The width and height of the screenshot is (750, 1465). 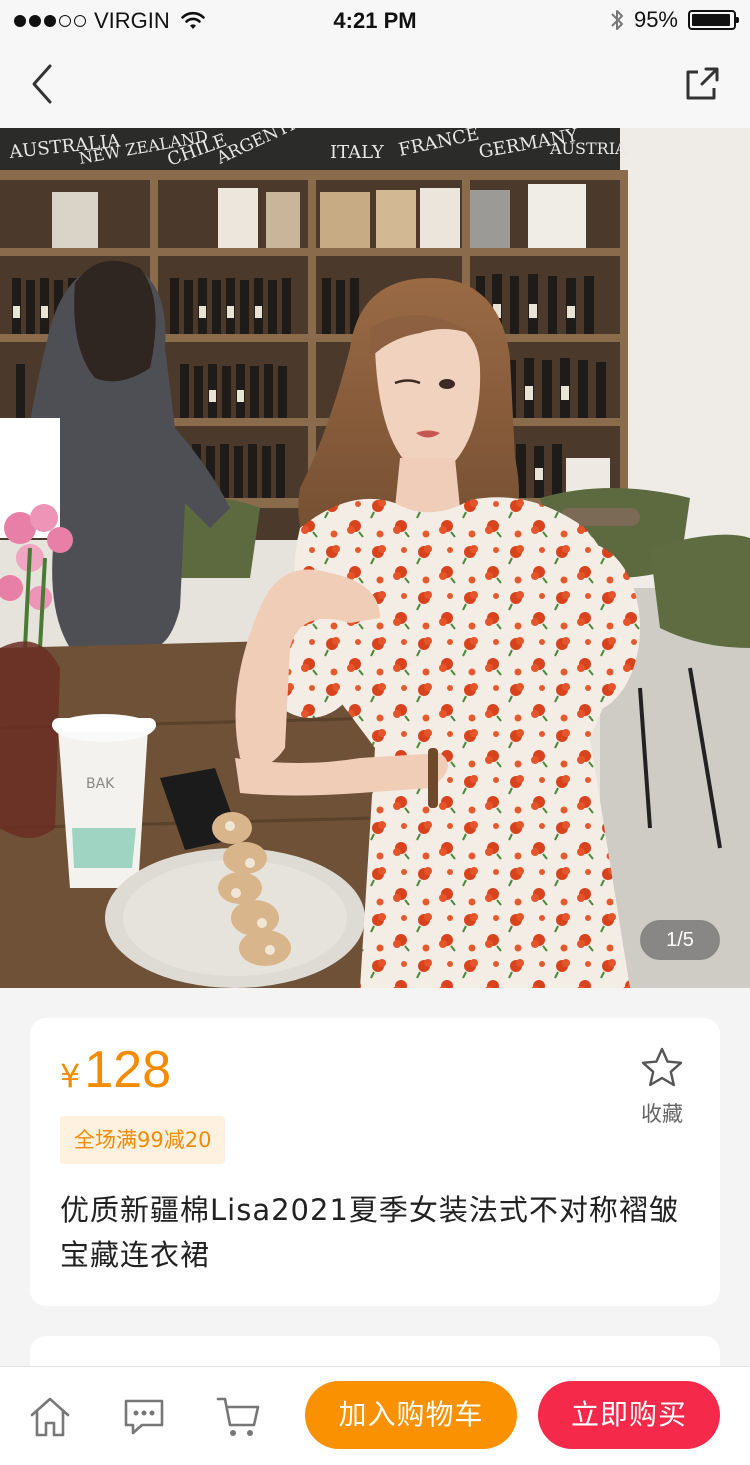 What do you see at coordinates (70, 1076) in the screenshot?
I see `price-currency: ¥` at bounding box center [70, 1076].